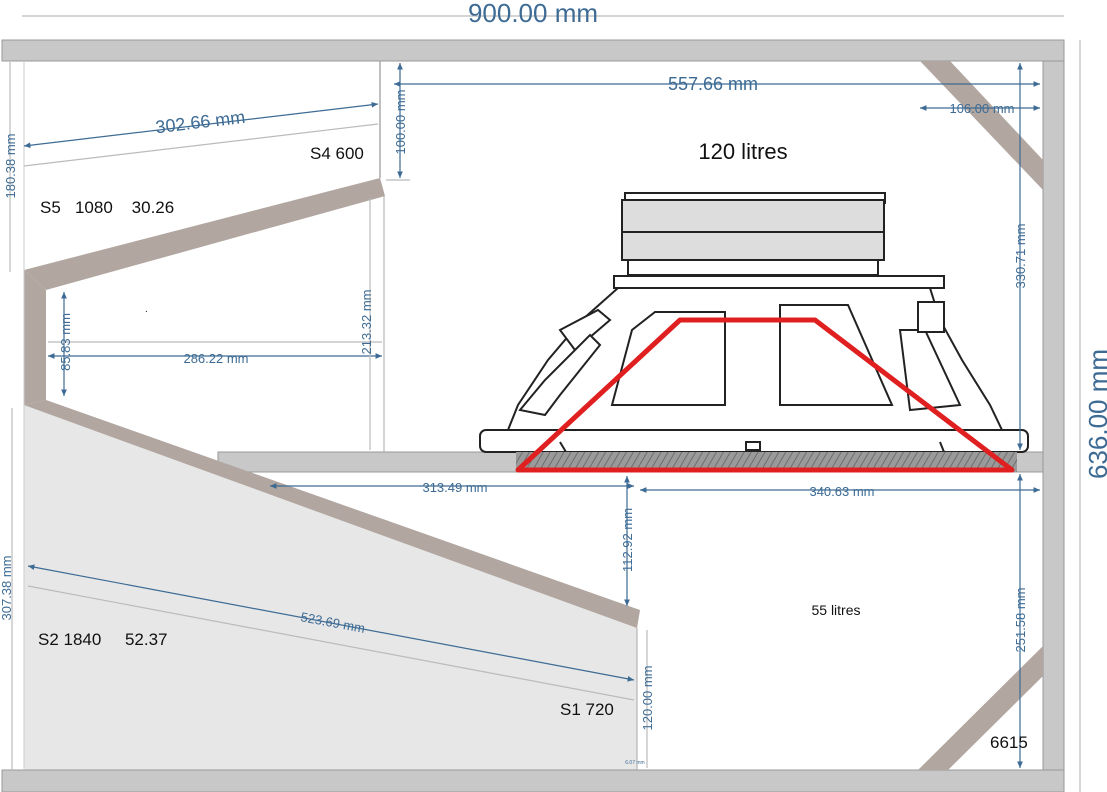 The image size is (1107, 792). What do you see at coordinates (204, 234) in the screenshot?
I see `baffle-upper` at bounding box center [204, 234].